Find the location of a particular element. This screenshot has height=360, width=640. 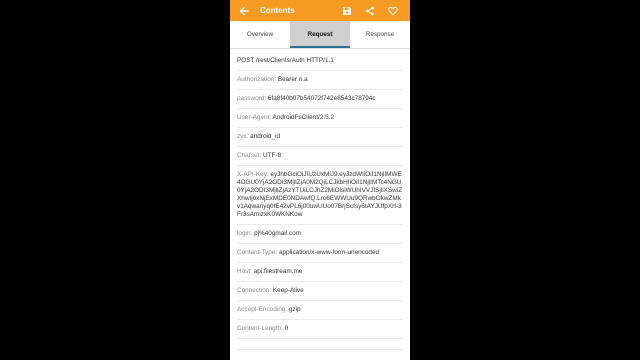

header-key: zyx: is located at coordinates (243, 136).